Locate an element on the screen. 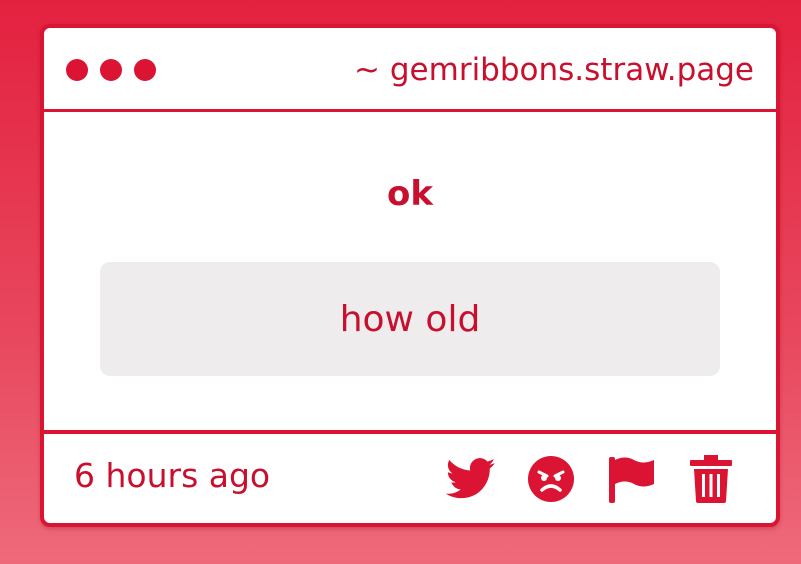  window-controls is located at coordinates (111, 70).